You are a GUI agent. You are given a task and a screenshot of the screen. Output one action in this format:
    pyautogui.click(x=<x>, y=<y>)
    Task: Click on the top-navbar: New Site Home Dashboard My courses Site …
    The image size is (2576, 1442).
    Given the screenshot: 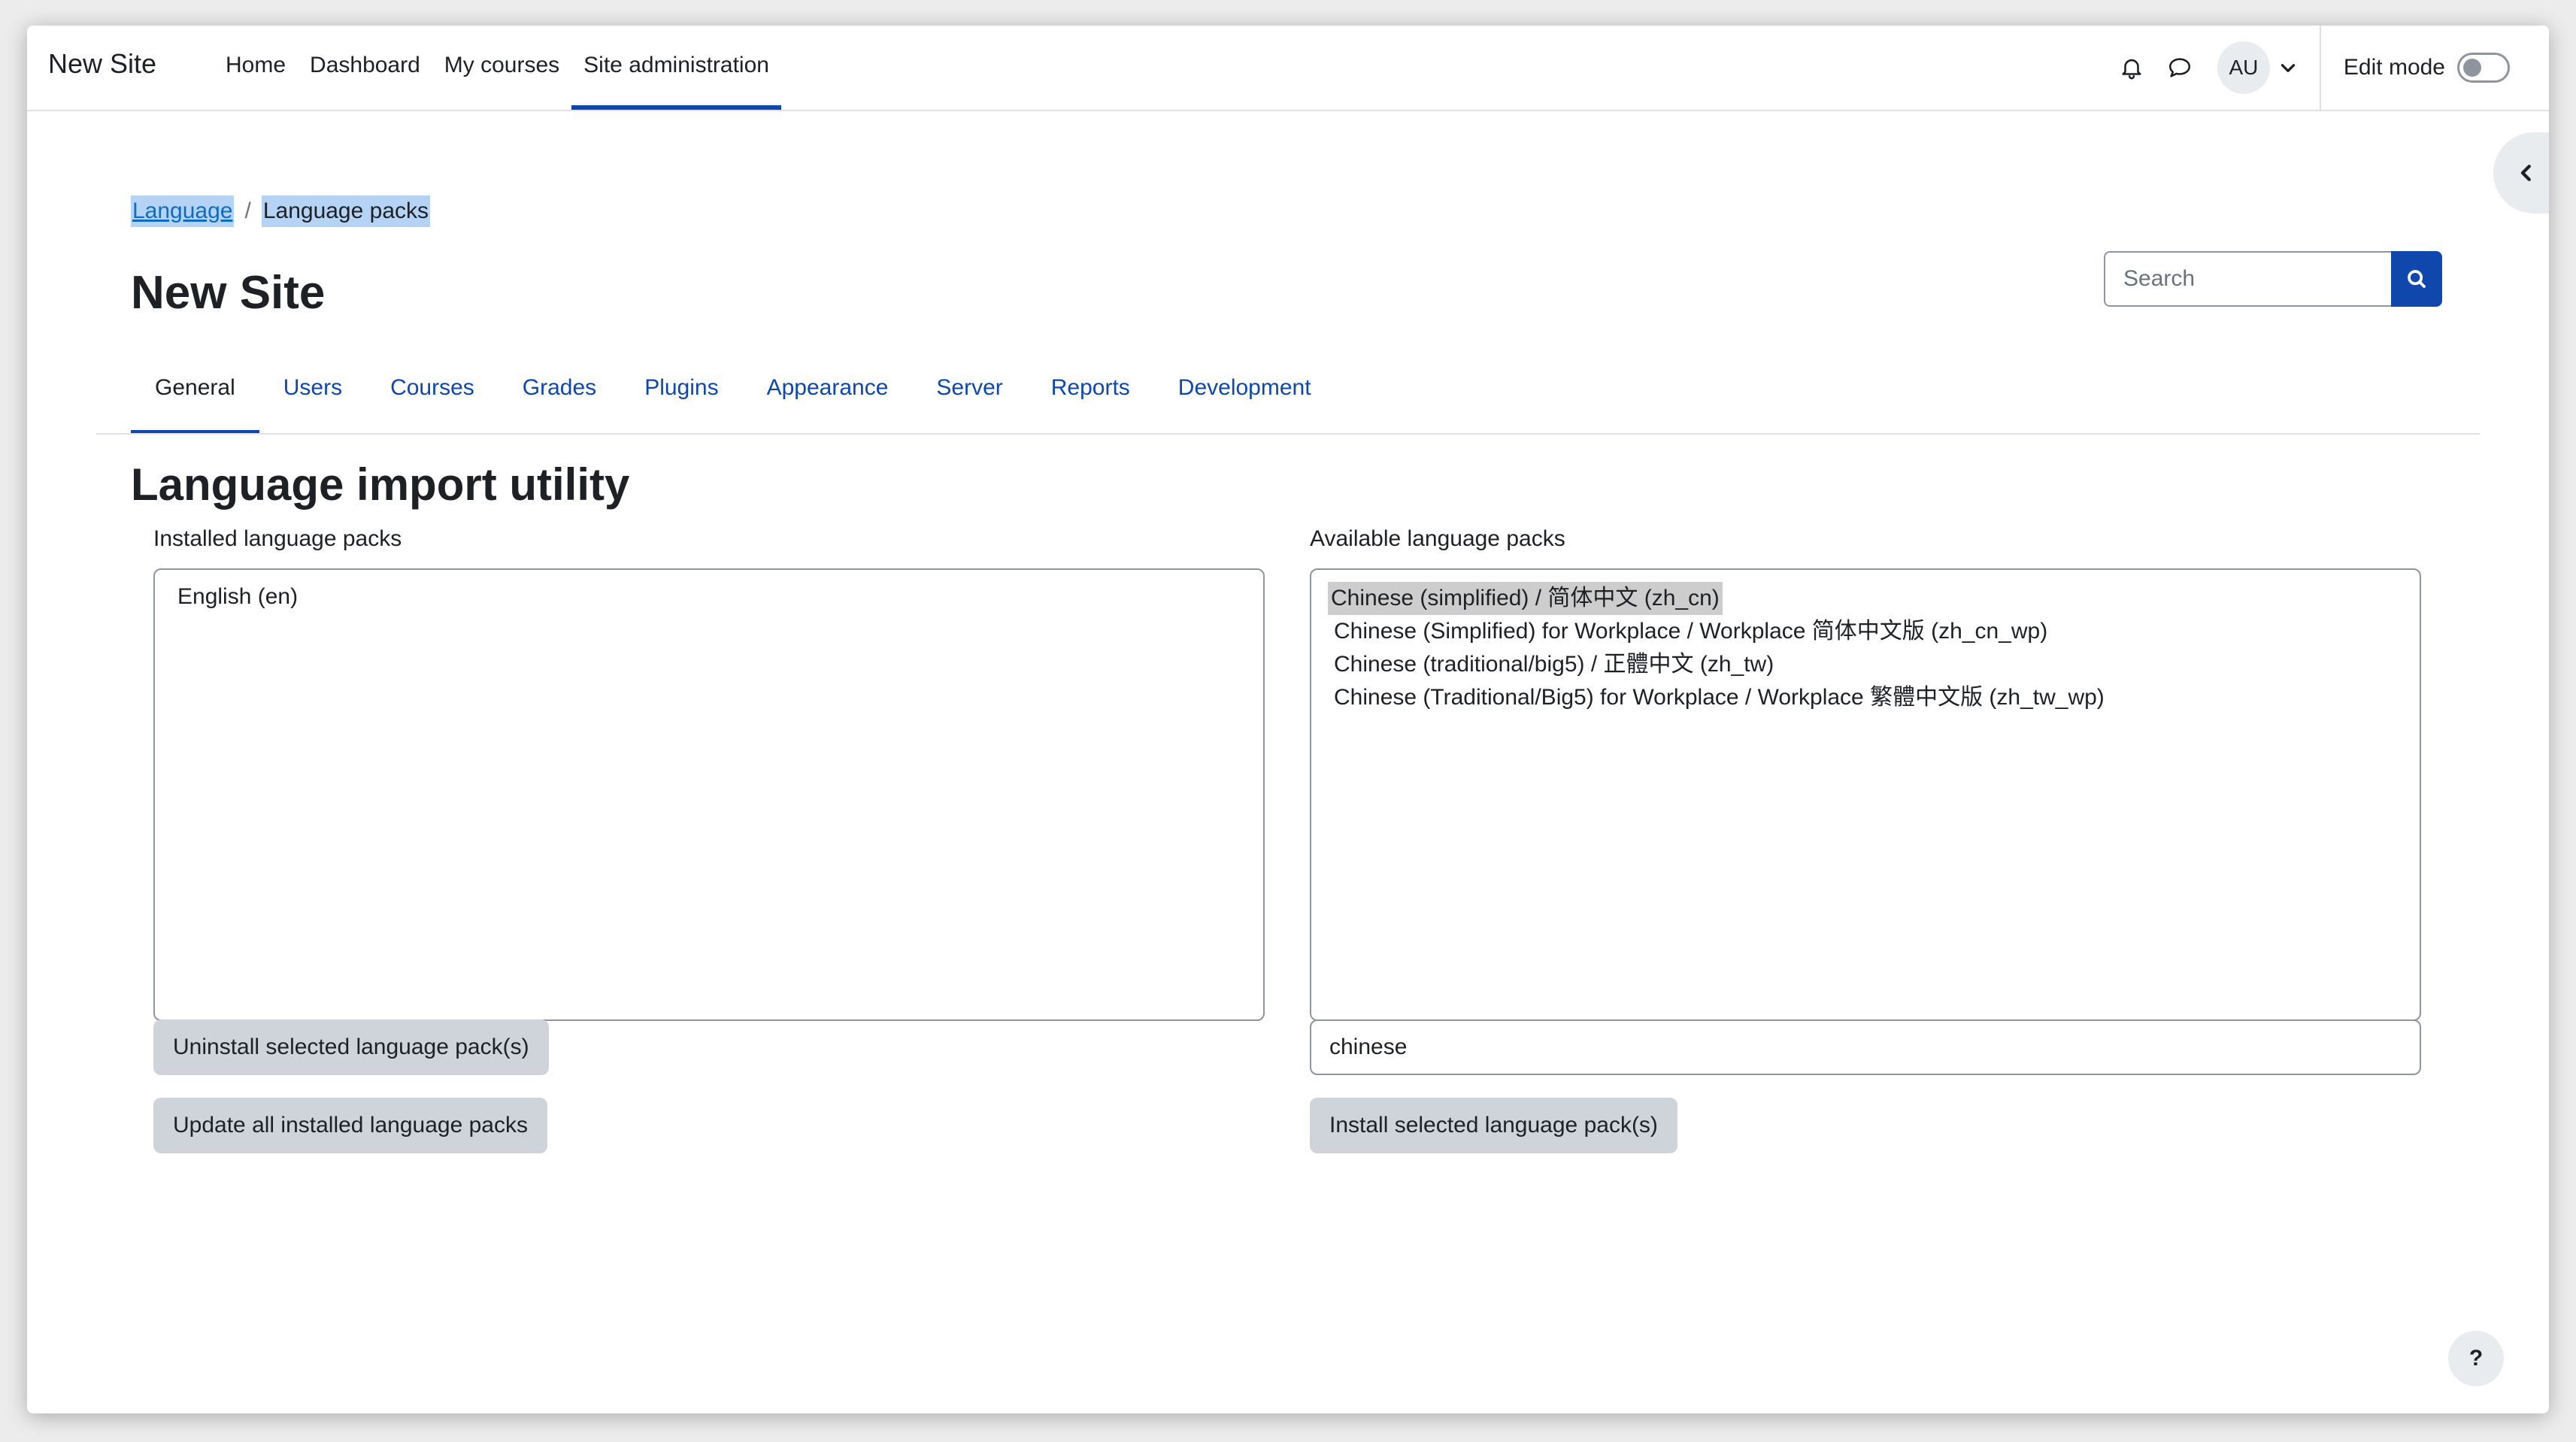 What is the action you would take?
    pyautogui.click(x=1288, y=68)
    